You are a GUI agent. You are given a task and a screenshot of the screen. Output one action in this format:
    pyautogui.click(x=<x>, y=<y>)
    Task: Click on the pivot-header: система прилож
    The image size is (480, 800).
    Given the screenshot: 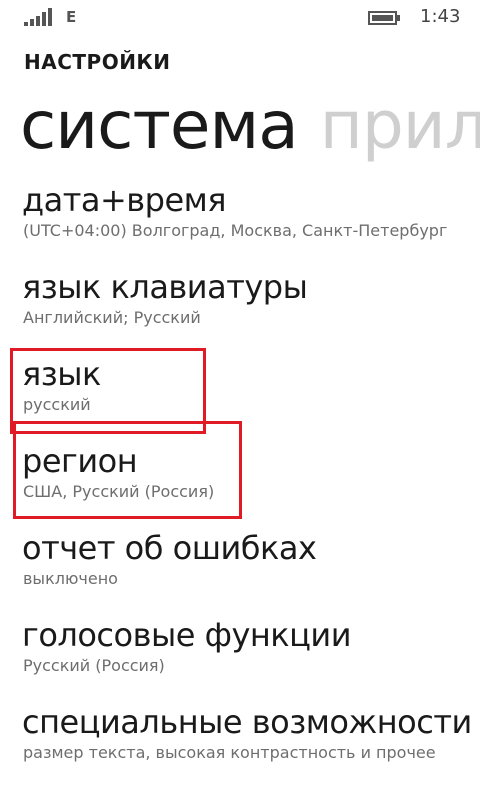 What is the action you would take?
    pyautogui.click(x=250, y=126)
    